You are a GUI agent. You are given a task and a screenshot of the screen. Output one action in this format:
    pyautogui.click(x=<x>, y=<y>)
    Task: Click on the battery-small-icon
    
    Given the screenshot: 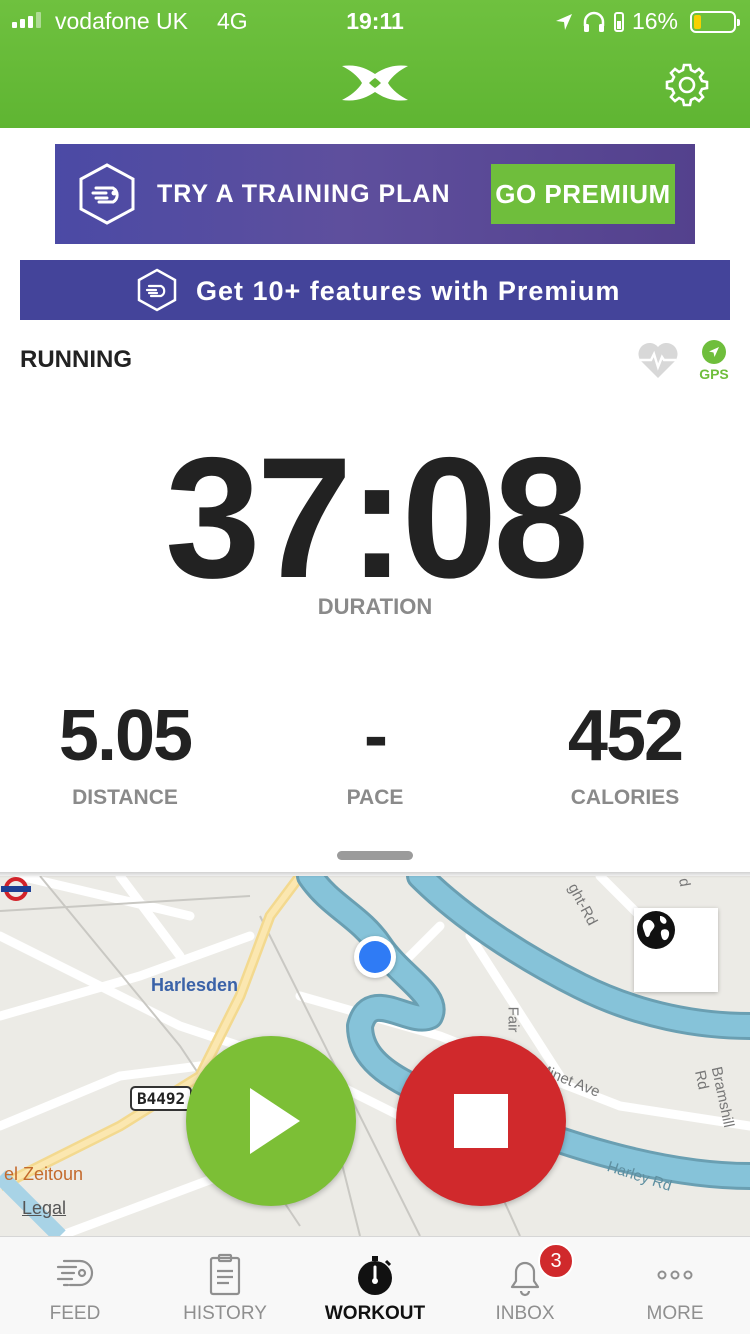 What is the action you would take?
    pyautogui.click(x=618, y=21)
    